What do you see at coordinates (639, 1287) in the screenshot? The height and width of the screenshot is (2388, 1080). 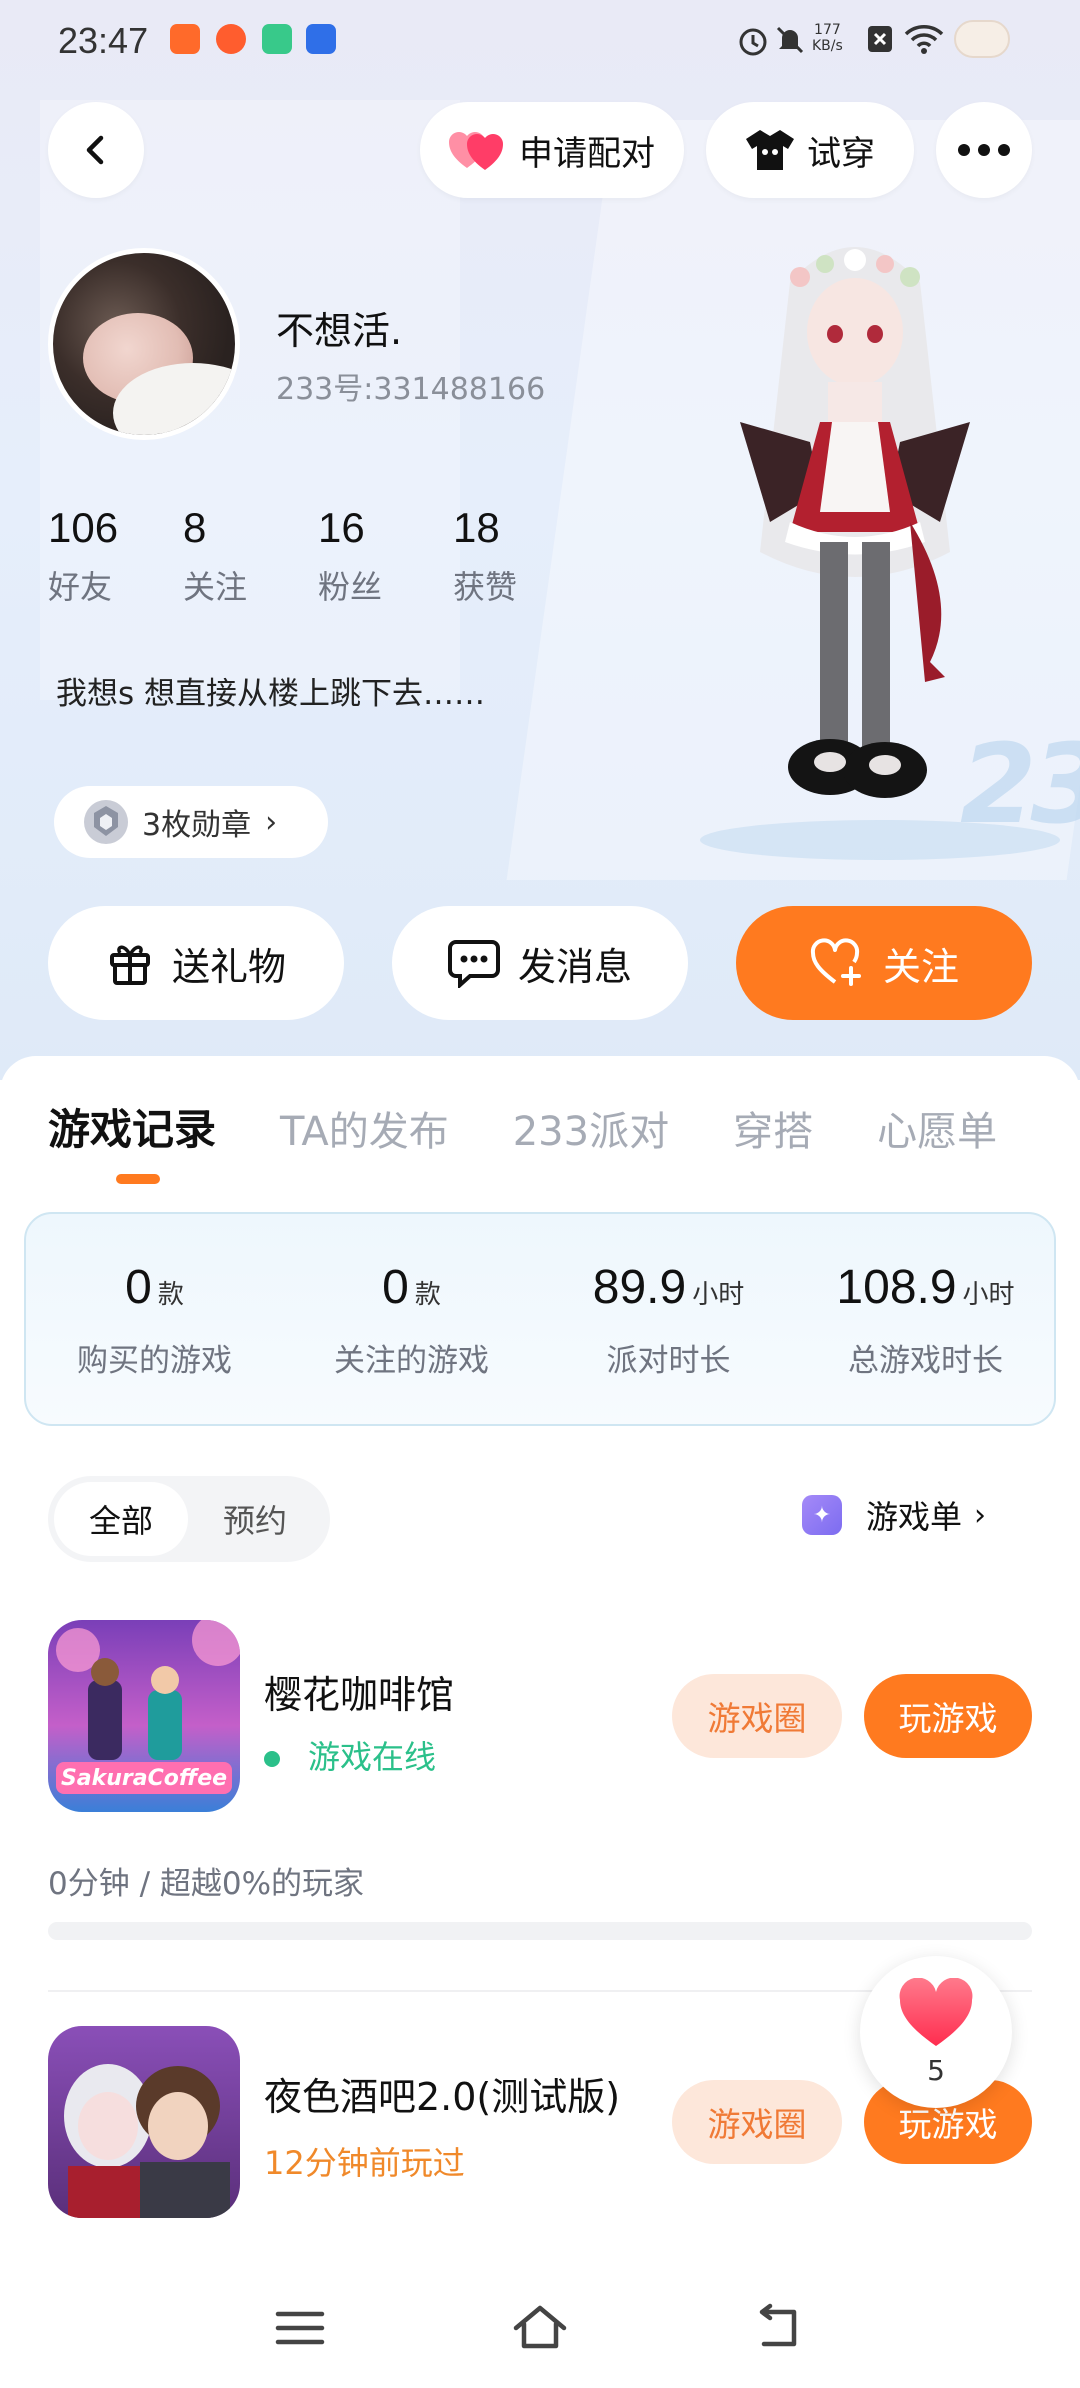 I see `summary-value: 89.9` at bounding box center [639, 1287].